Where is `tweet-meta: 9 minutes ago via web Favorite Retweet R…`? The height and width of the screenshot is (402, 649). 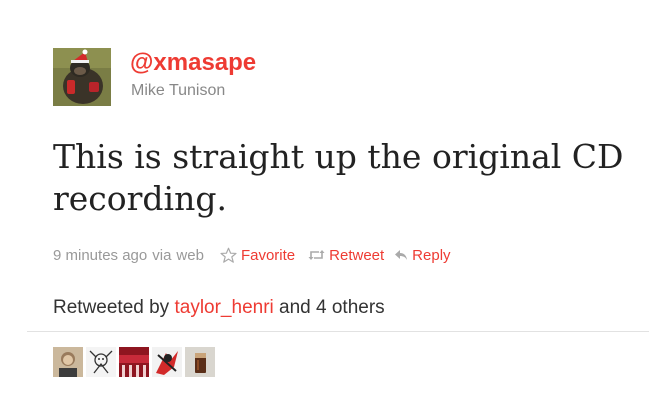
tweet-meta: 9 minutes ago via web Favorite Retweet R… is located at coordinates (252, 255).